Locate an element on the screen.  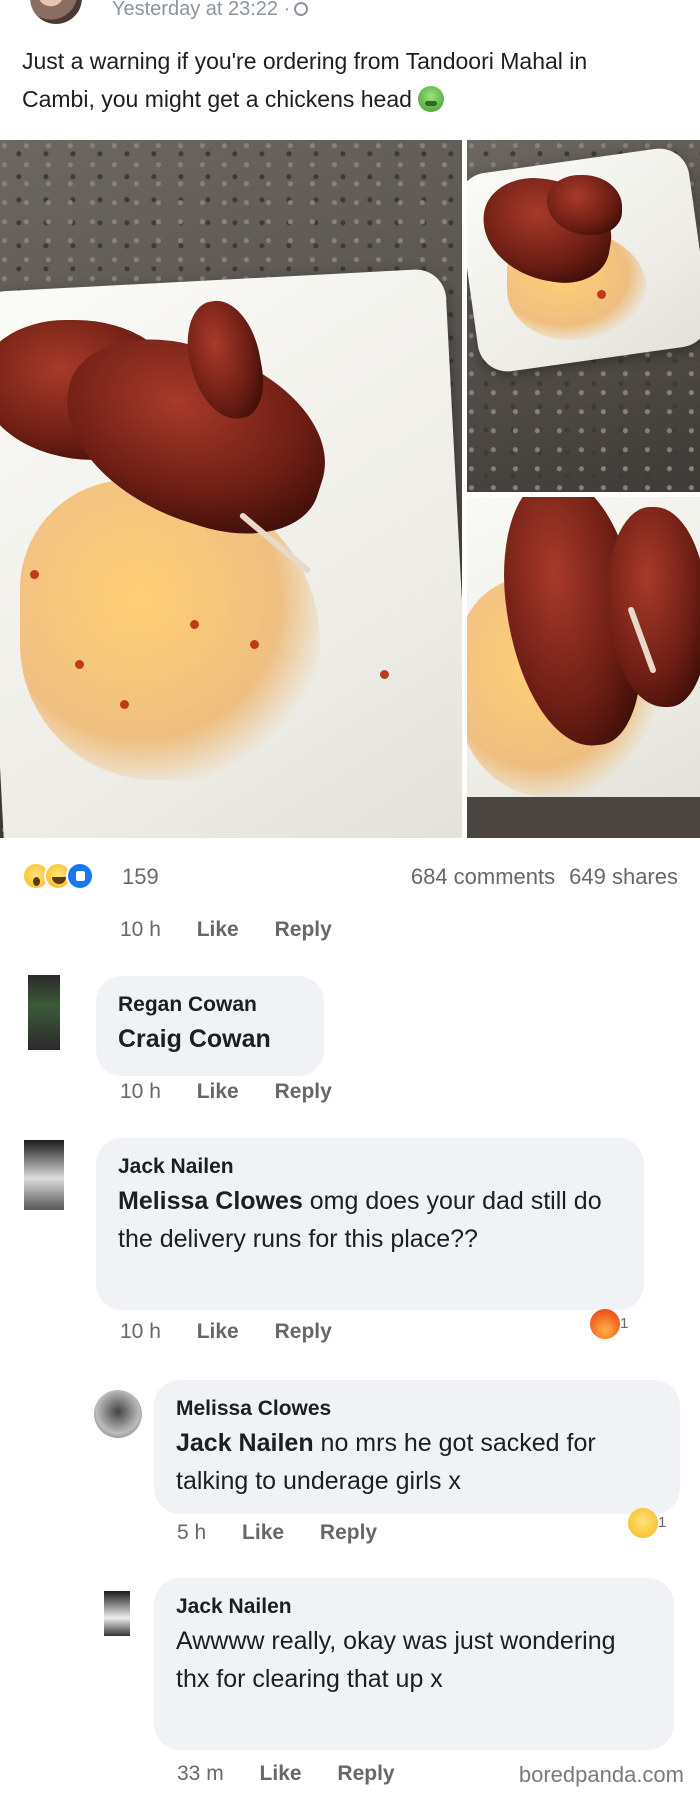
watermark: boredpanda.com is located at coordinates (601, 1774).